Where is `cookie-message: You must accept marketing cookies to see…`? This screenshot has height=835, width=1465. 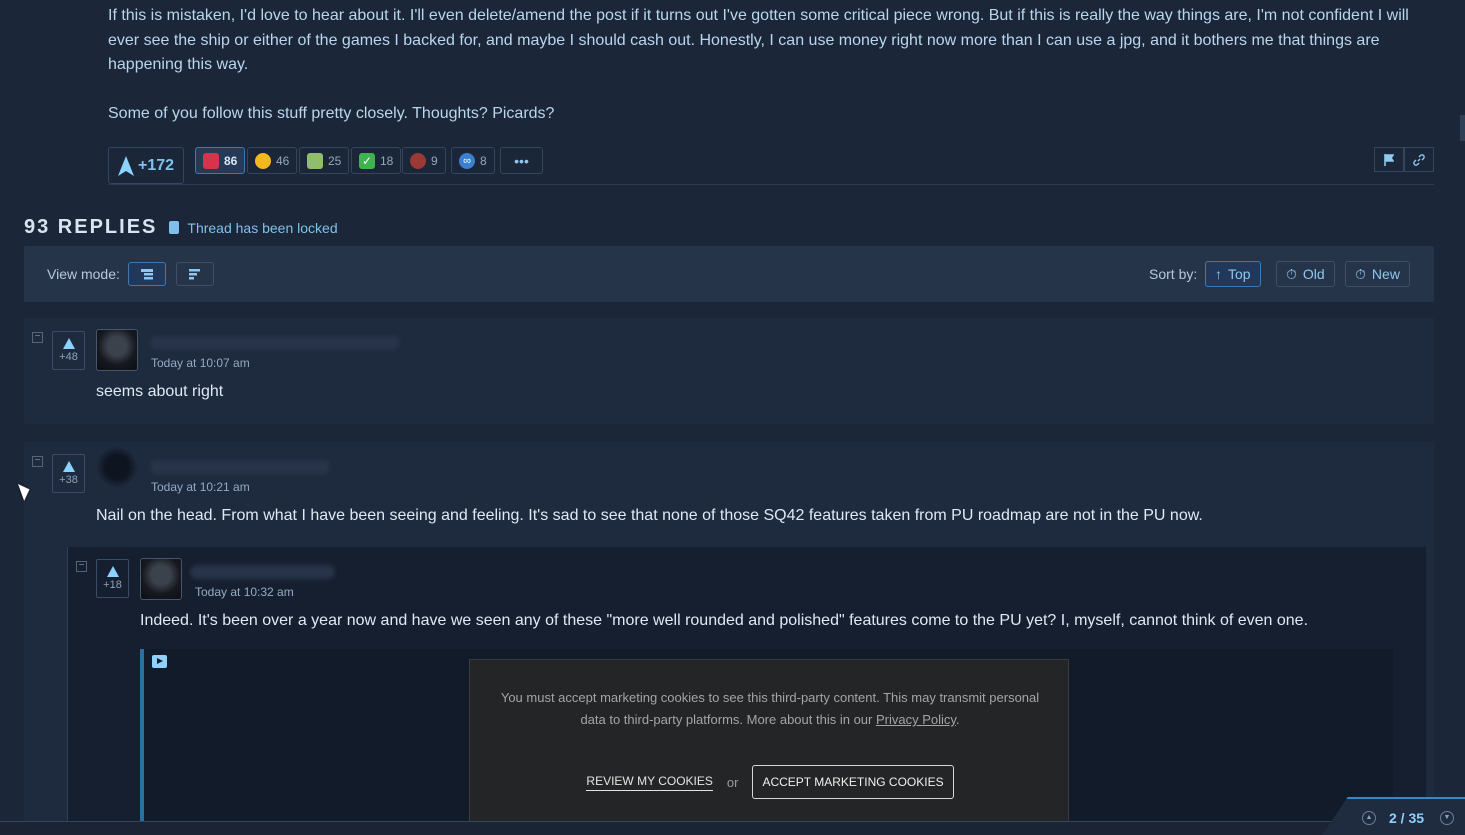 cookie-message: You must accept marketing cookies to see… is located at coordinates (770, 709).